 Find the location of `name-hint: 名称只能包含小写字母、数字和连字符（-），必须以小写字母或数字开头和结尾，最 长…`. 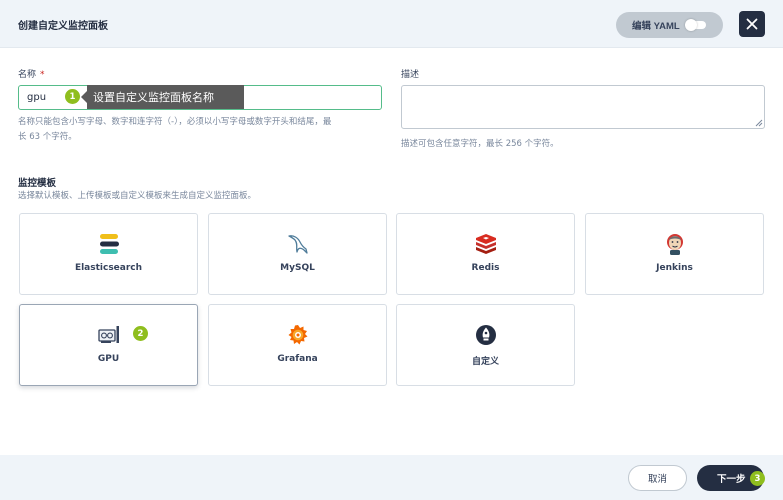

name-hint: 名称只能包含小写字母、数字和连字符（-），必须以小写字母或数字开头和结尾，最 长… is located at coordinates (175, 129).